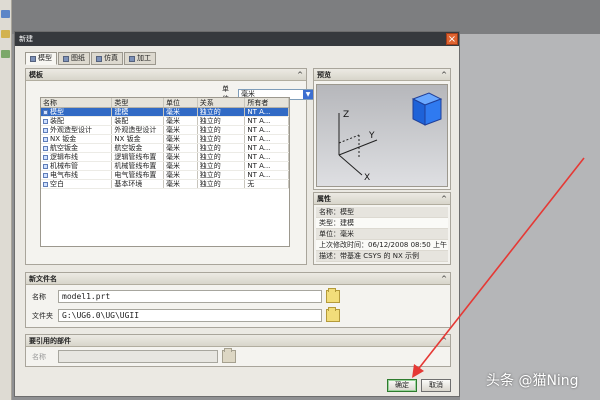 The width and height of the screenshot is (600, 400). I want to click on watermark: 头条 @猫Ning, so click(532, 381).